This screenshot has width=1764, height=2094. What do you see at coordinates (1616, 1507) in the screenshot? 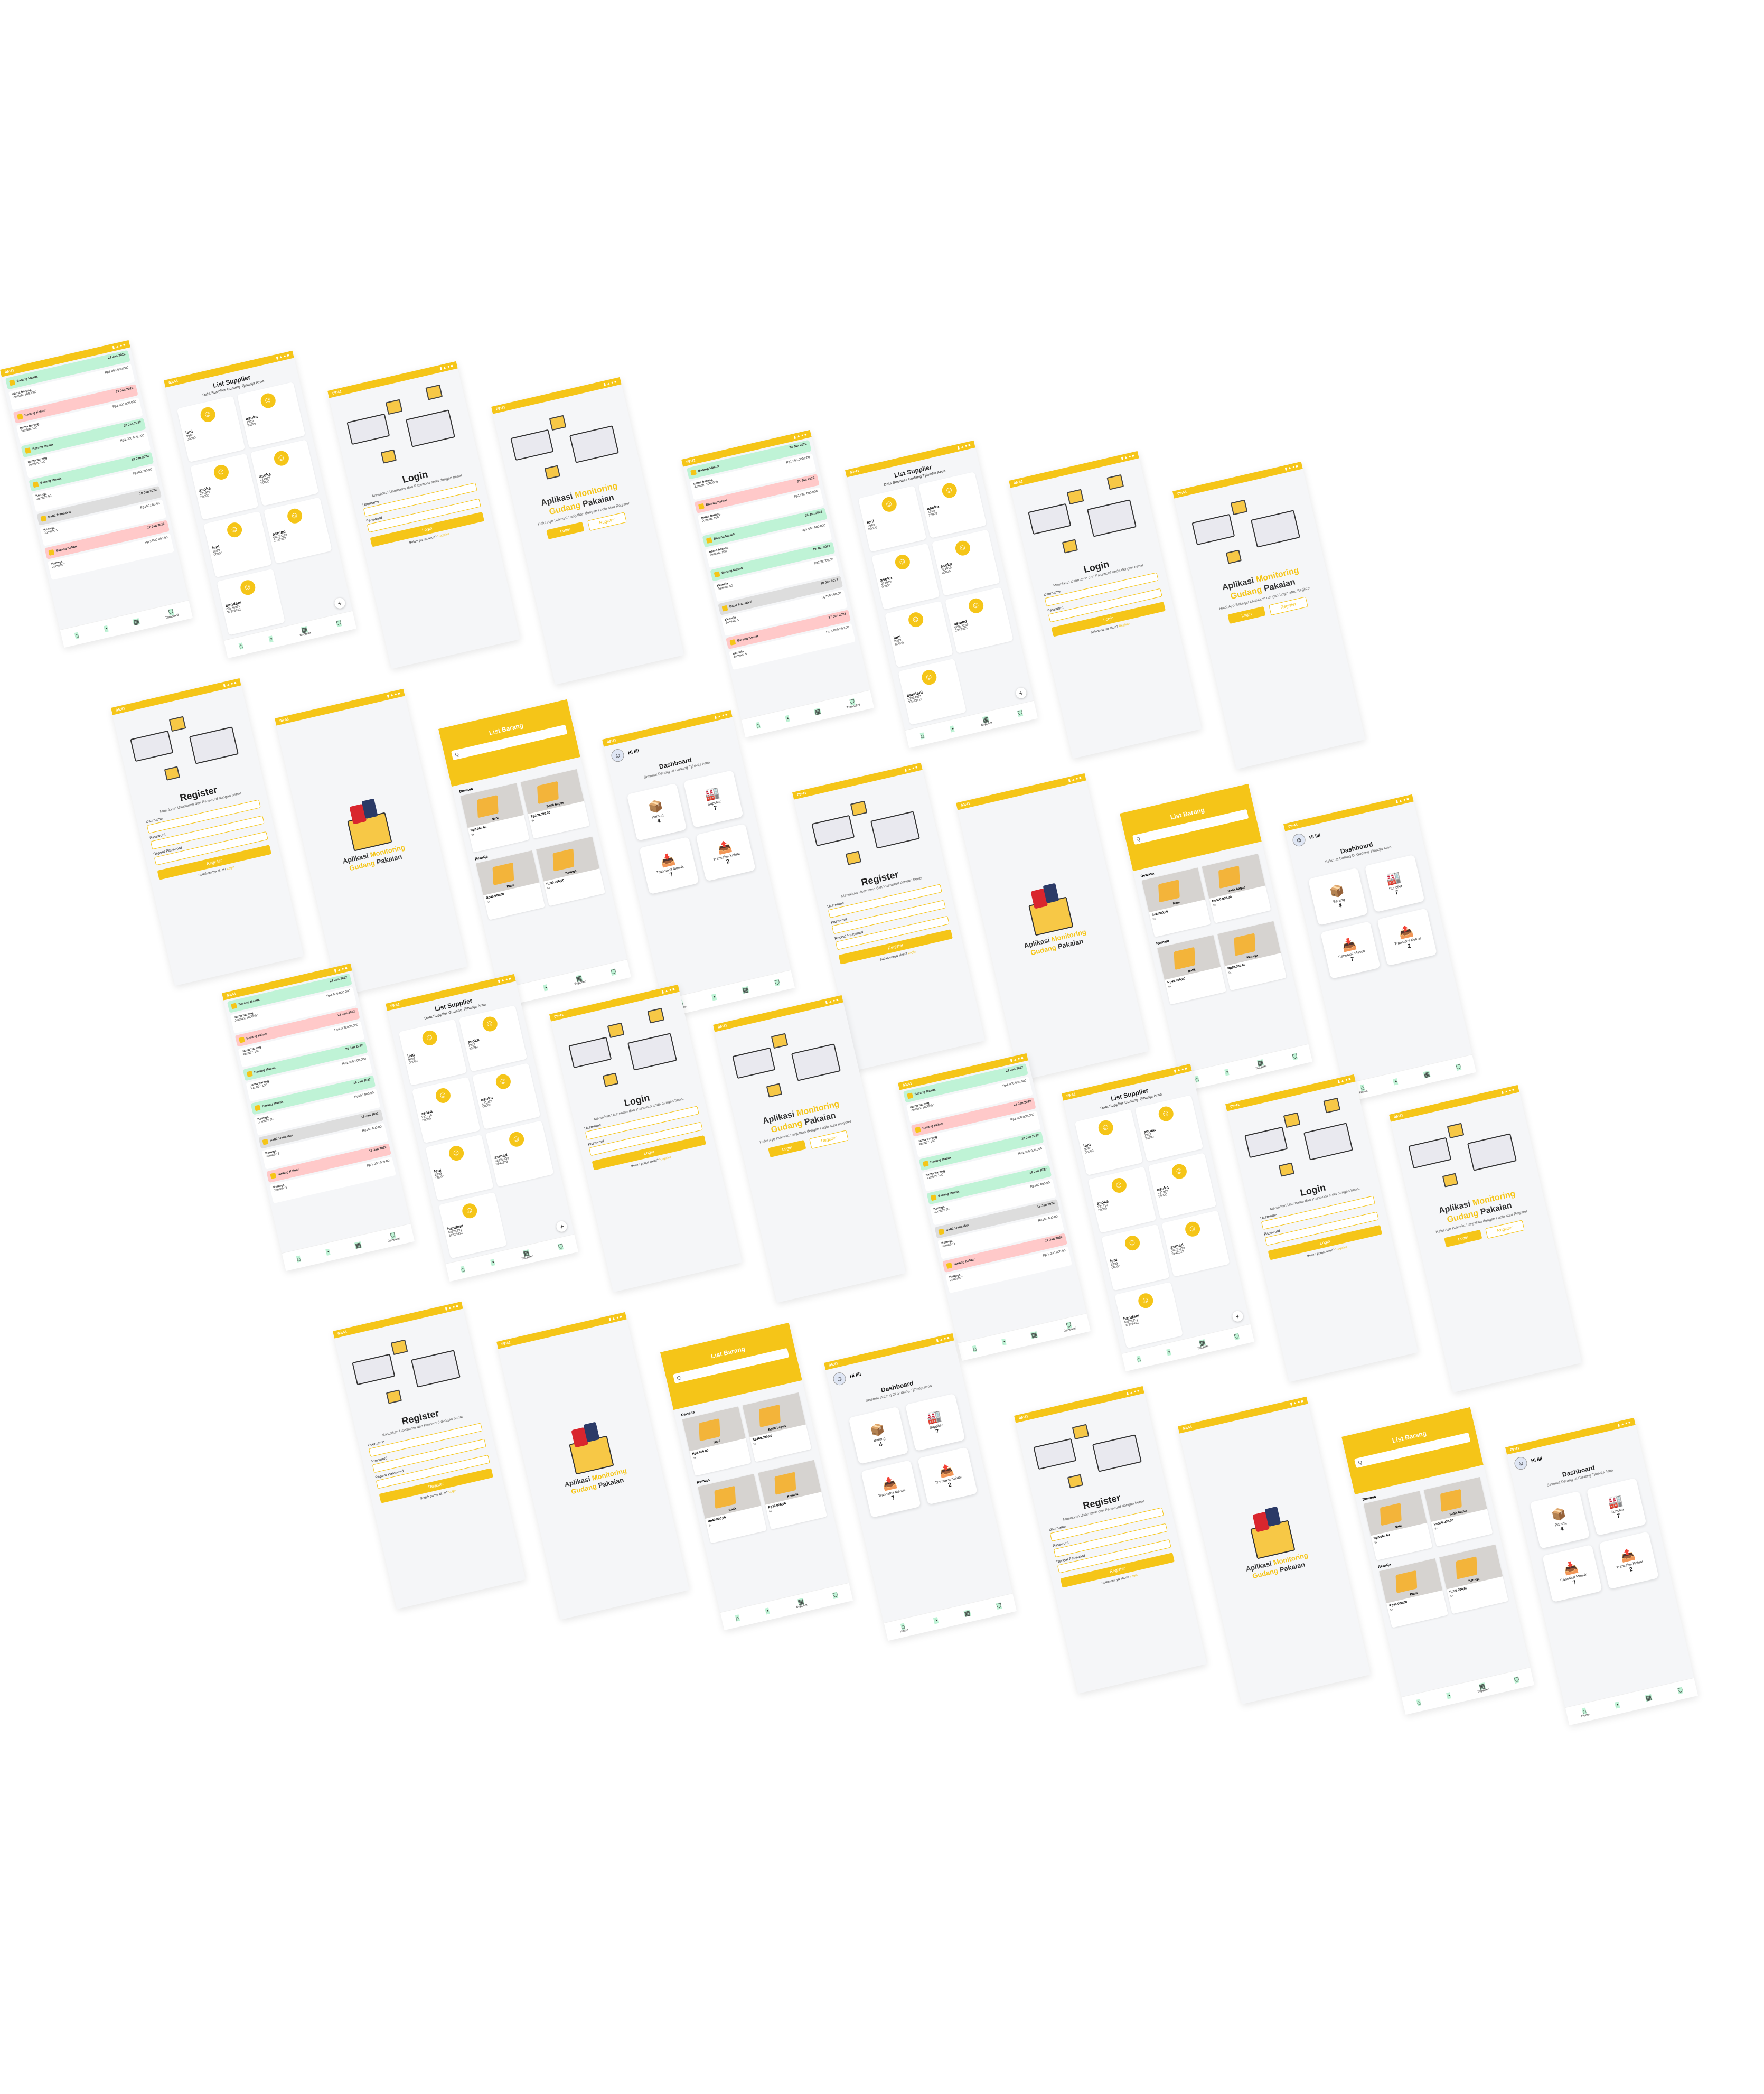
I see `summary-card: 🏭 Supplier 7` at bounding box center [1616, 1507].